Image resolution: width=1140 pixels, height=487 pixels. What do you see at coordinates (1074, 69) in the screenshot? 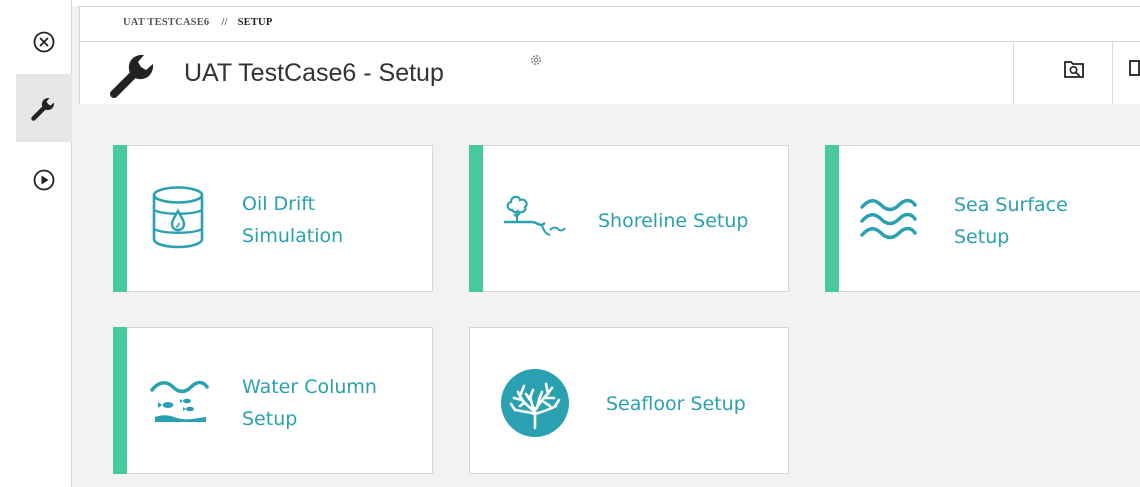
I see `search-folder-icon` at bounding box center [1074, 69].